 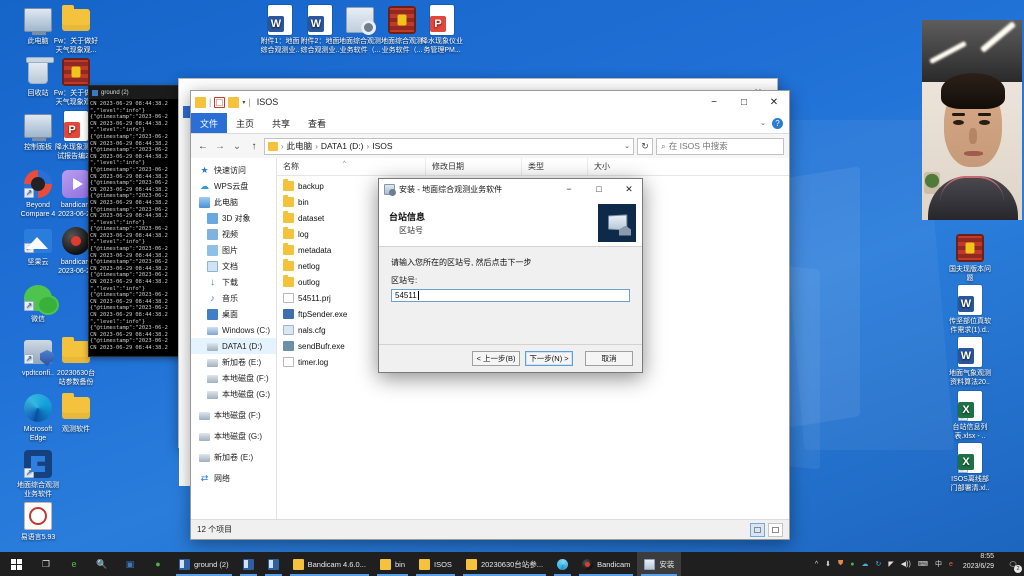 What do you see at coordinates (627, 146) in the screenshot?
I see `breadcrumb-dropdown-icon: ⌄` at bounding box center [627, 146].